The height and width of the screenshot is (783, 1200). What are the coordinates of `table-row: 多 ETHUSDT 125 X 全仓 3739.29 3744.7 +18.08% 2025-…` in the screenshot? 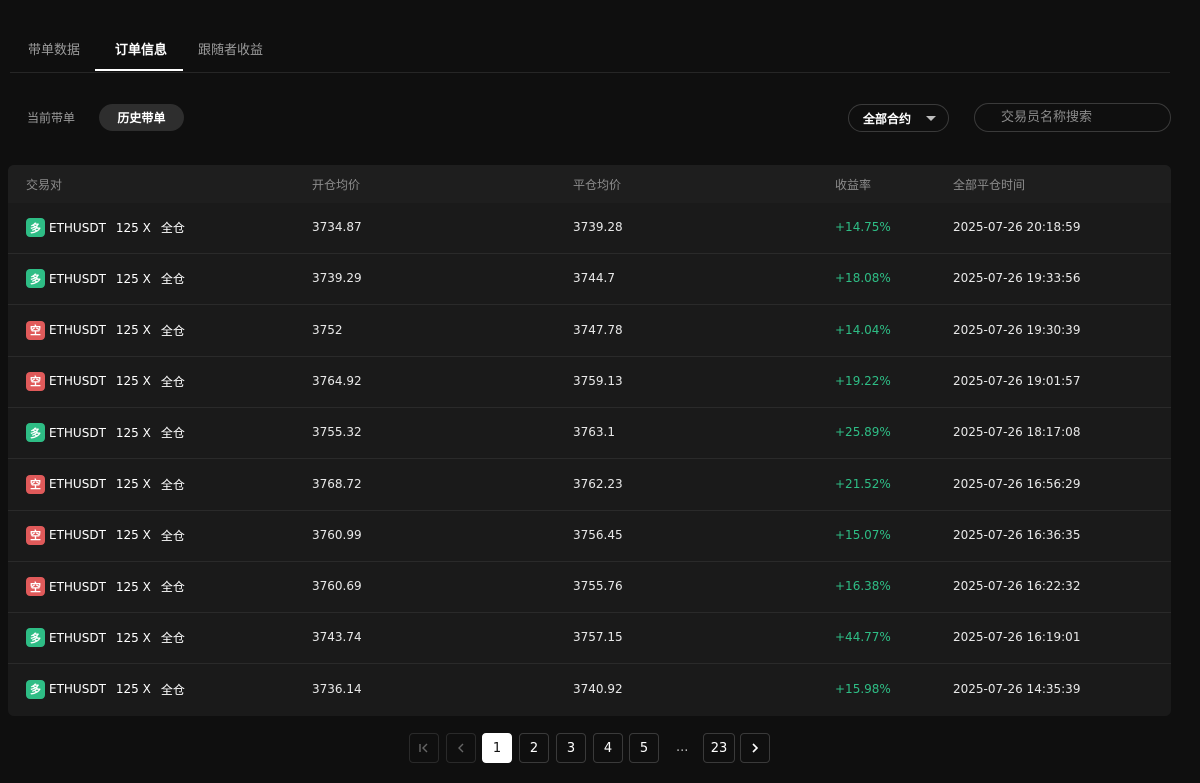 It's located at (589, 280).